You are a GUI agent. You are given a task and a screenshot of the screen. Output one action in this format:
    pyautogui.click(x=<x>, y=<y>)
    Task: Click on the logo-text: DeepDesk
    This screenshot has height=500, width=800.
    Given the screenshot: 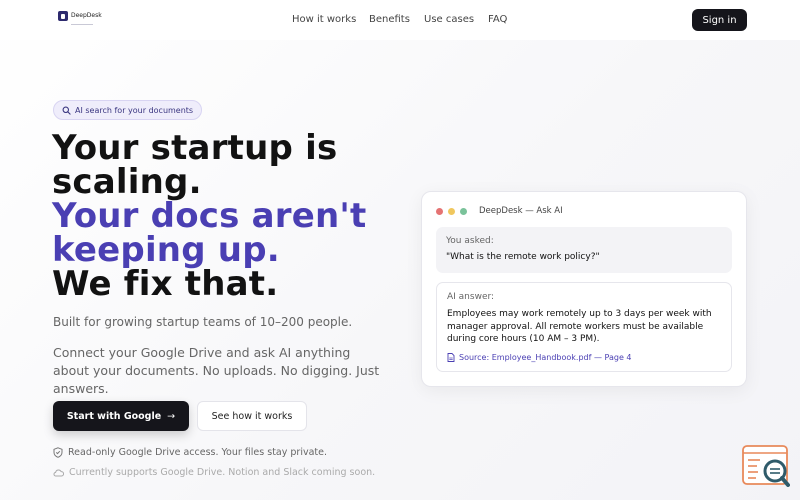 What is the action you would take?
    pyautogui.click(x=86, y=15)
    